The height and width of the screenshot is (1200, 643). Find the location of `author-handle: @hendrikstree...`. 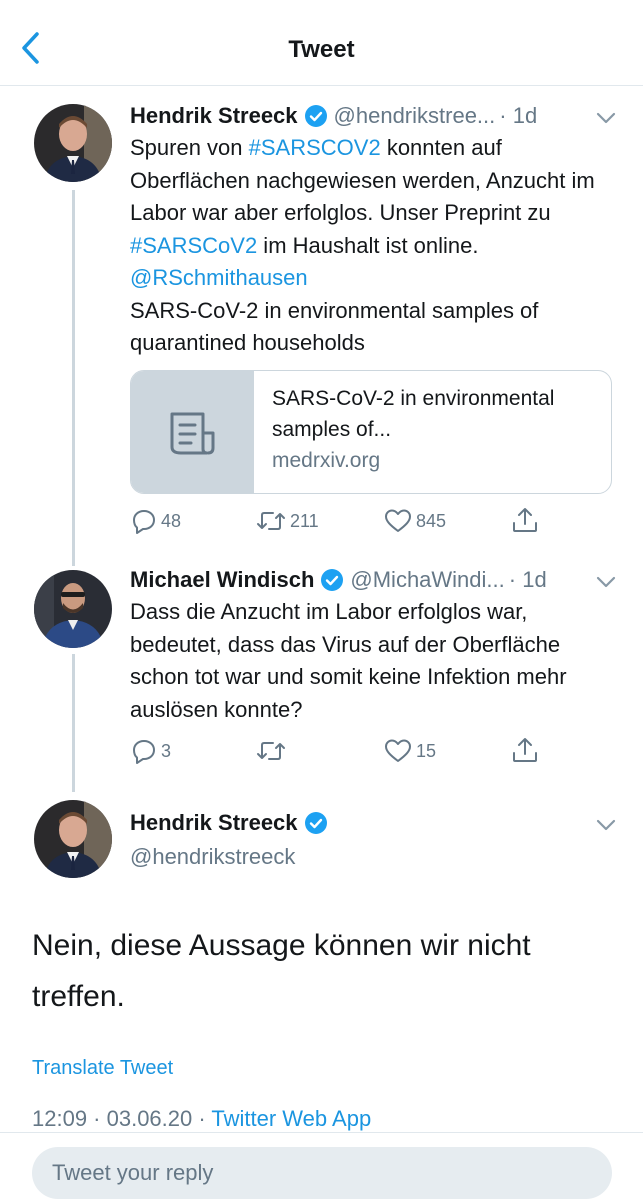

author-handle: @hendrikstree... is located at coordinates (415, 116).